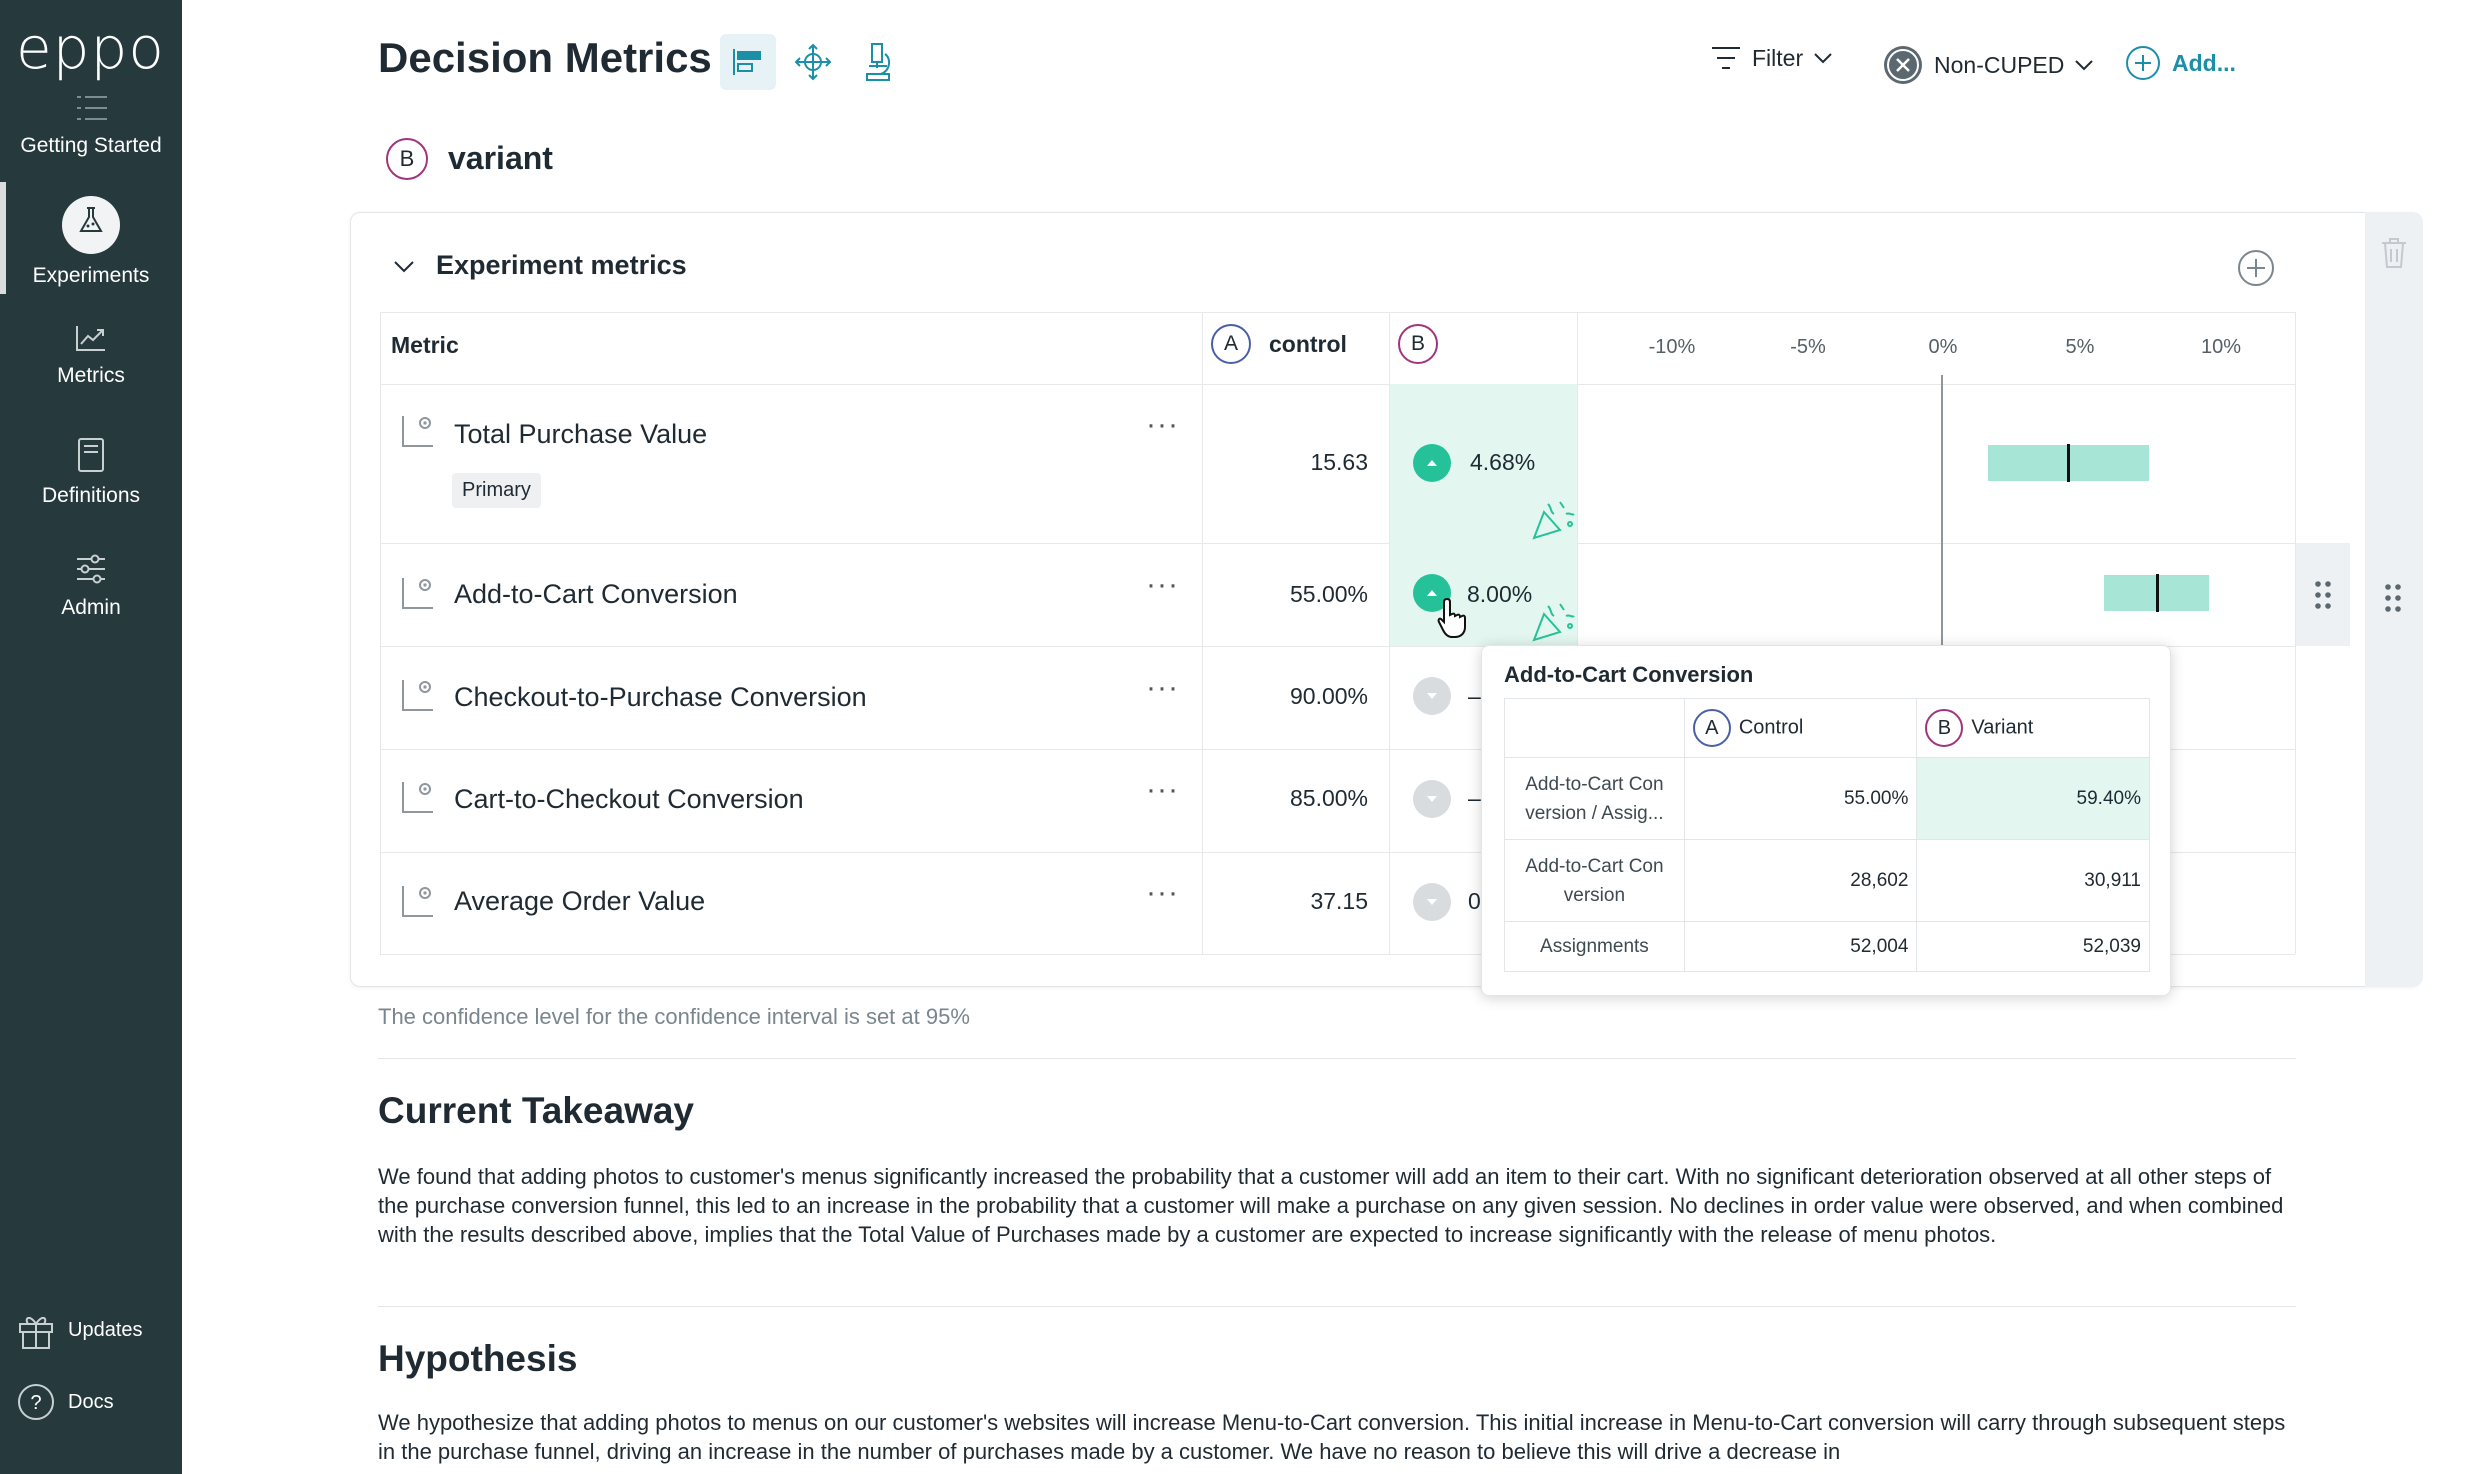 This screenshot has height=1474, width=2470. Describe the element at coordinates (1500, 594) in the screenshot. I see `lift-value: 8.00%` at that location.